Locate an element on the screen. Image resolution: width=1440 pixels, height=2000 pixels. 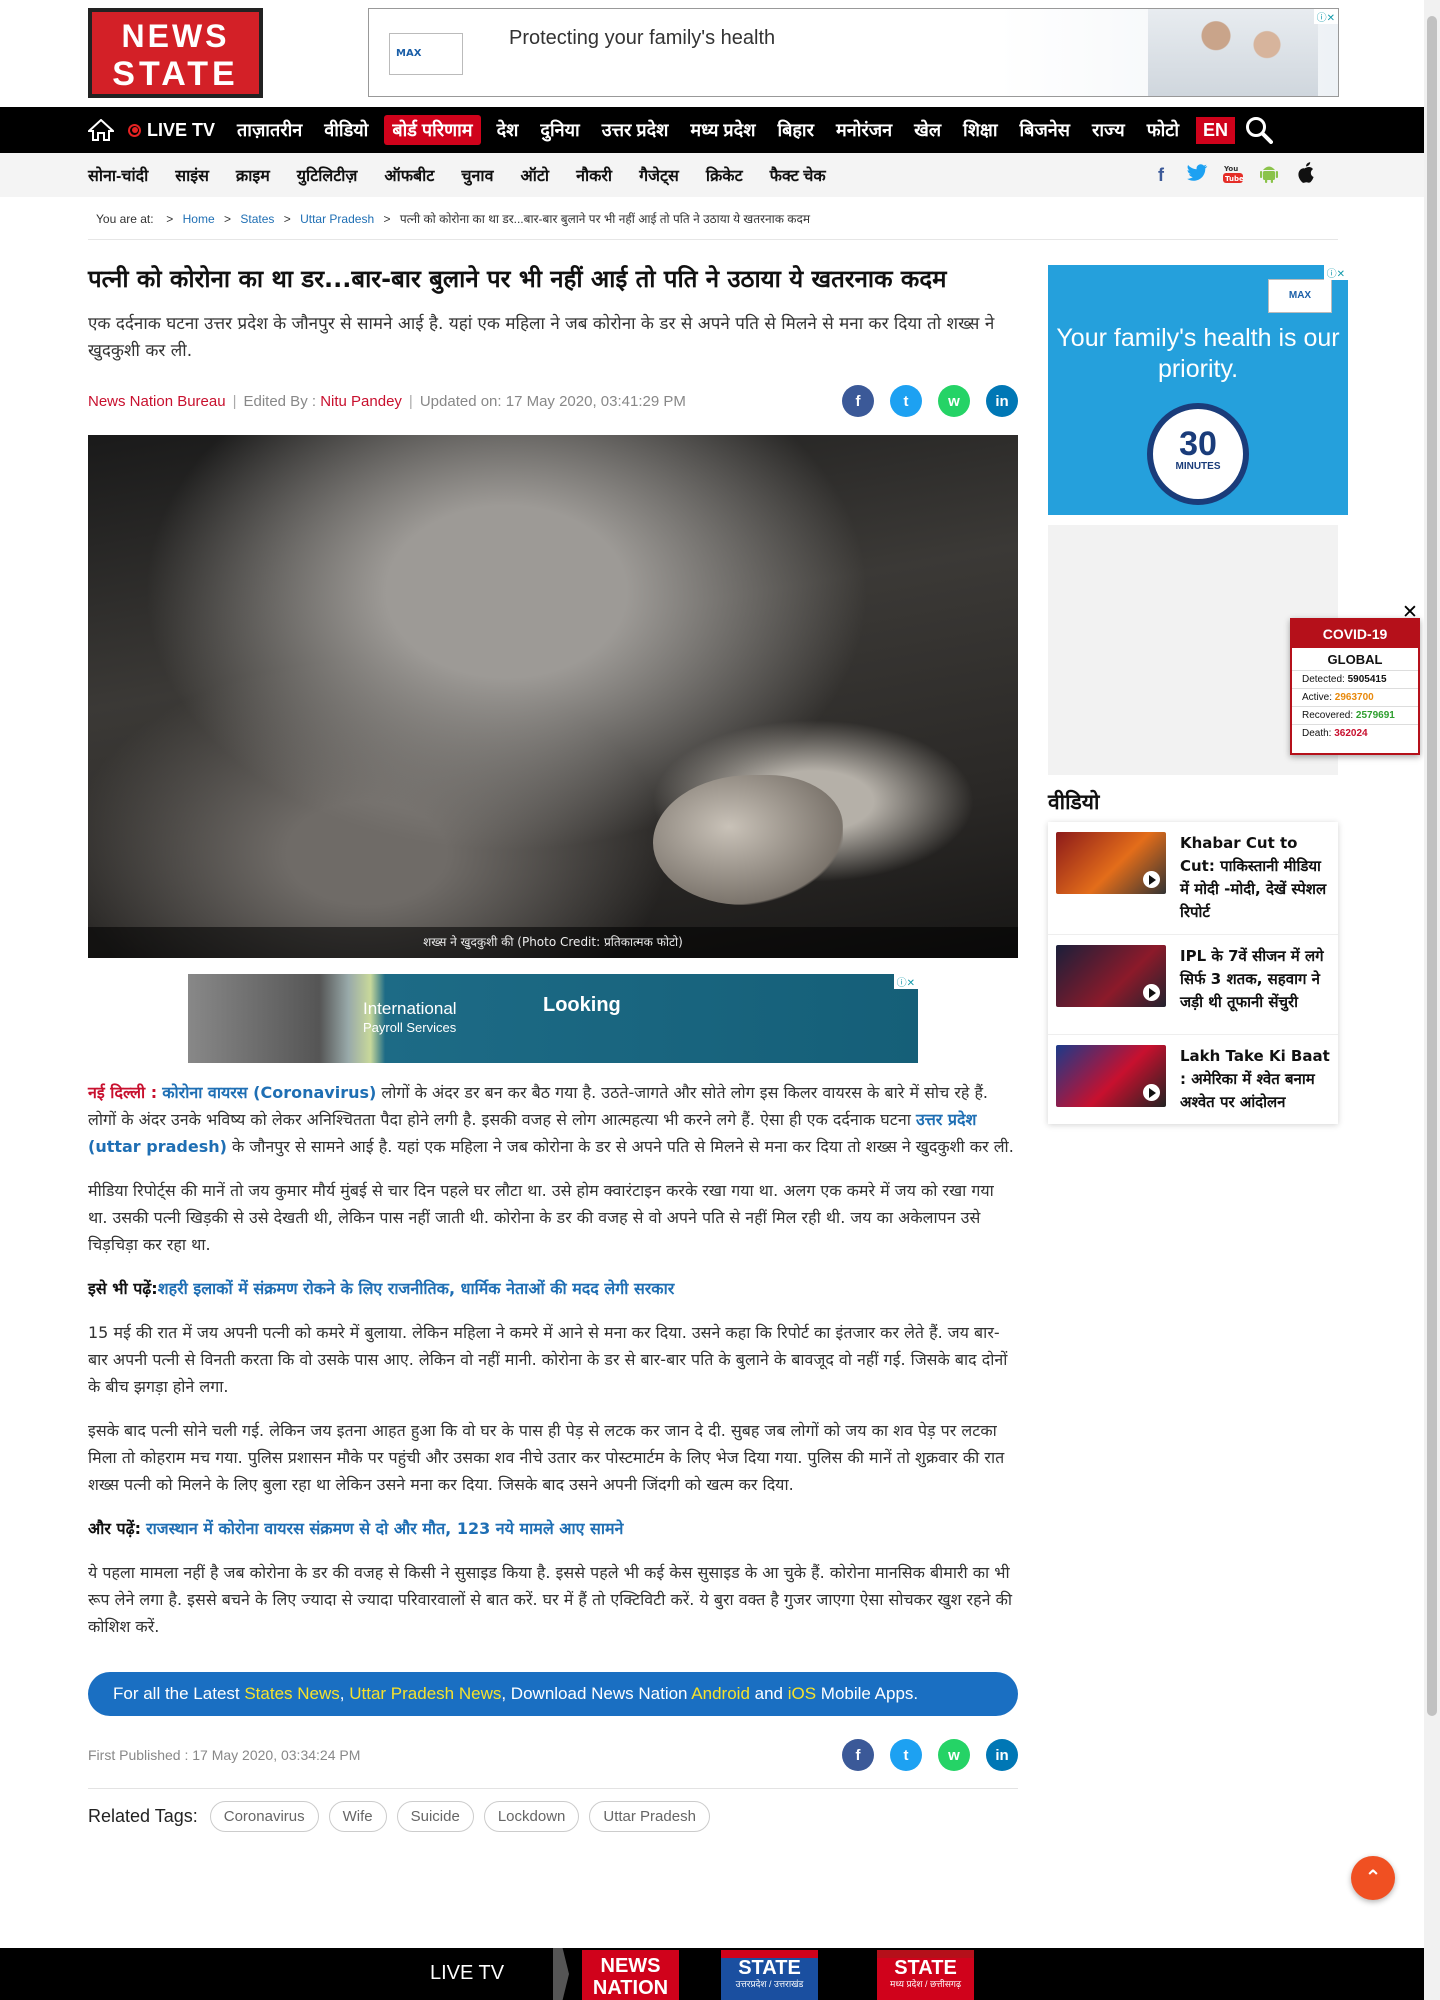
tag-coronavirus: Coronavirus is located at coordinates (264, 1816).